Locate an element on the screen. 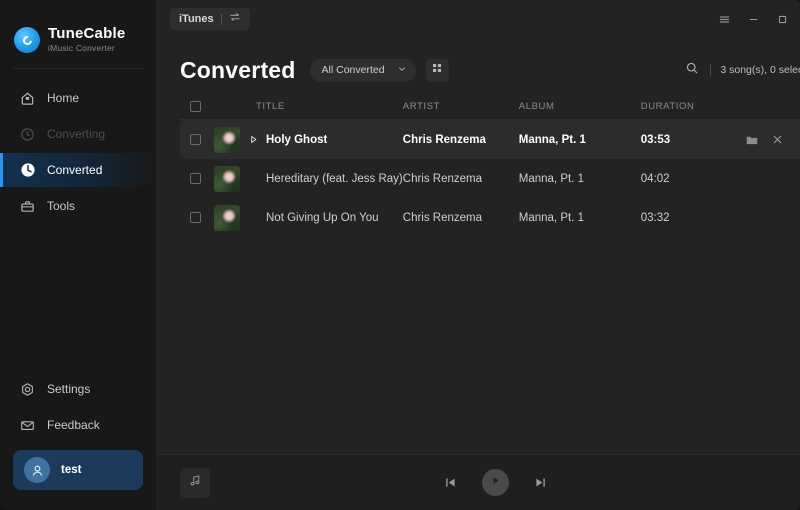  brand-title: TuneCable is located at coordinates (87, 34).